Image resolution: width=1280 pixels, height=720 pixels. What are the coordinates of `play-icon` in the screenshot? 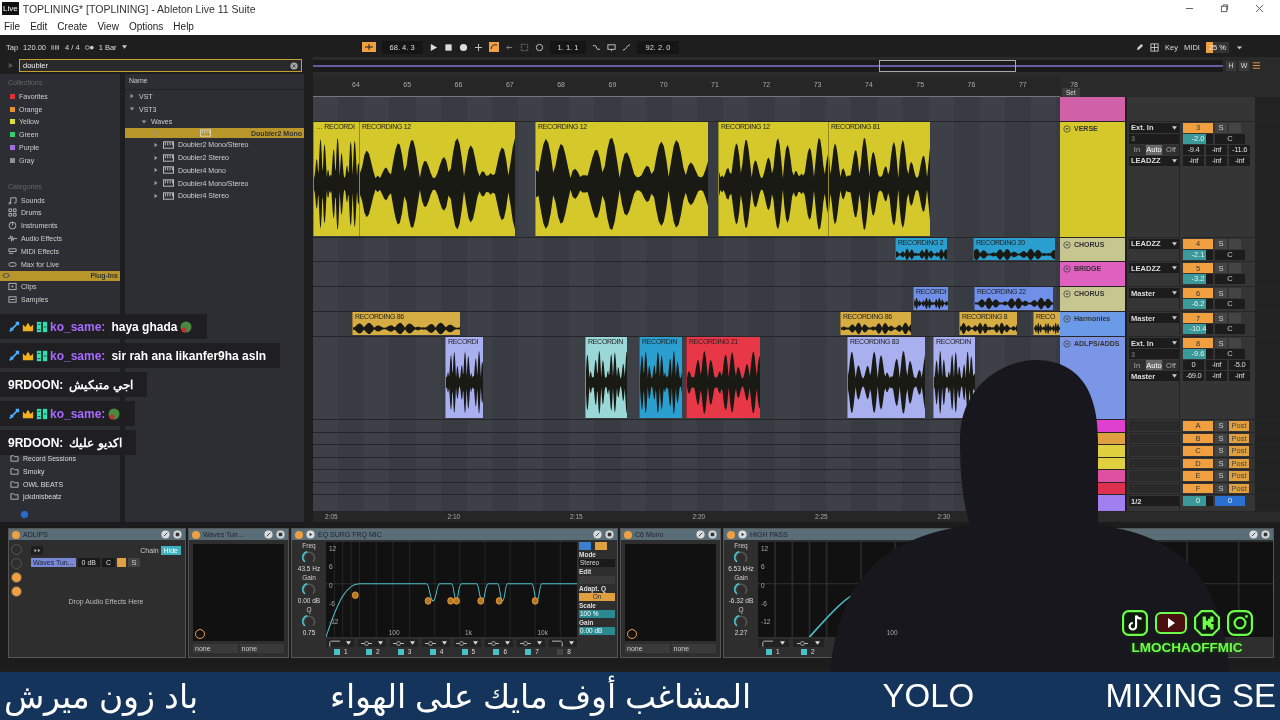 It's located at (433, 47).